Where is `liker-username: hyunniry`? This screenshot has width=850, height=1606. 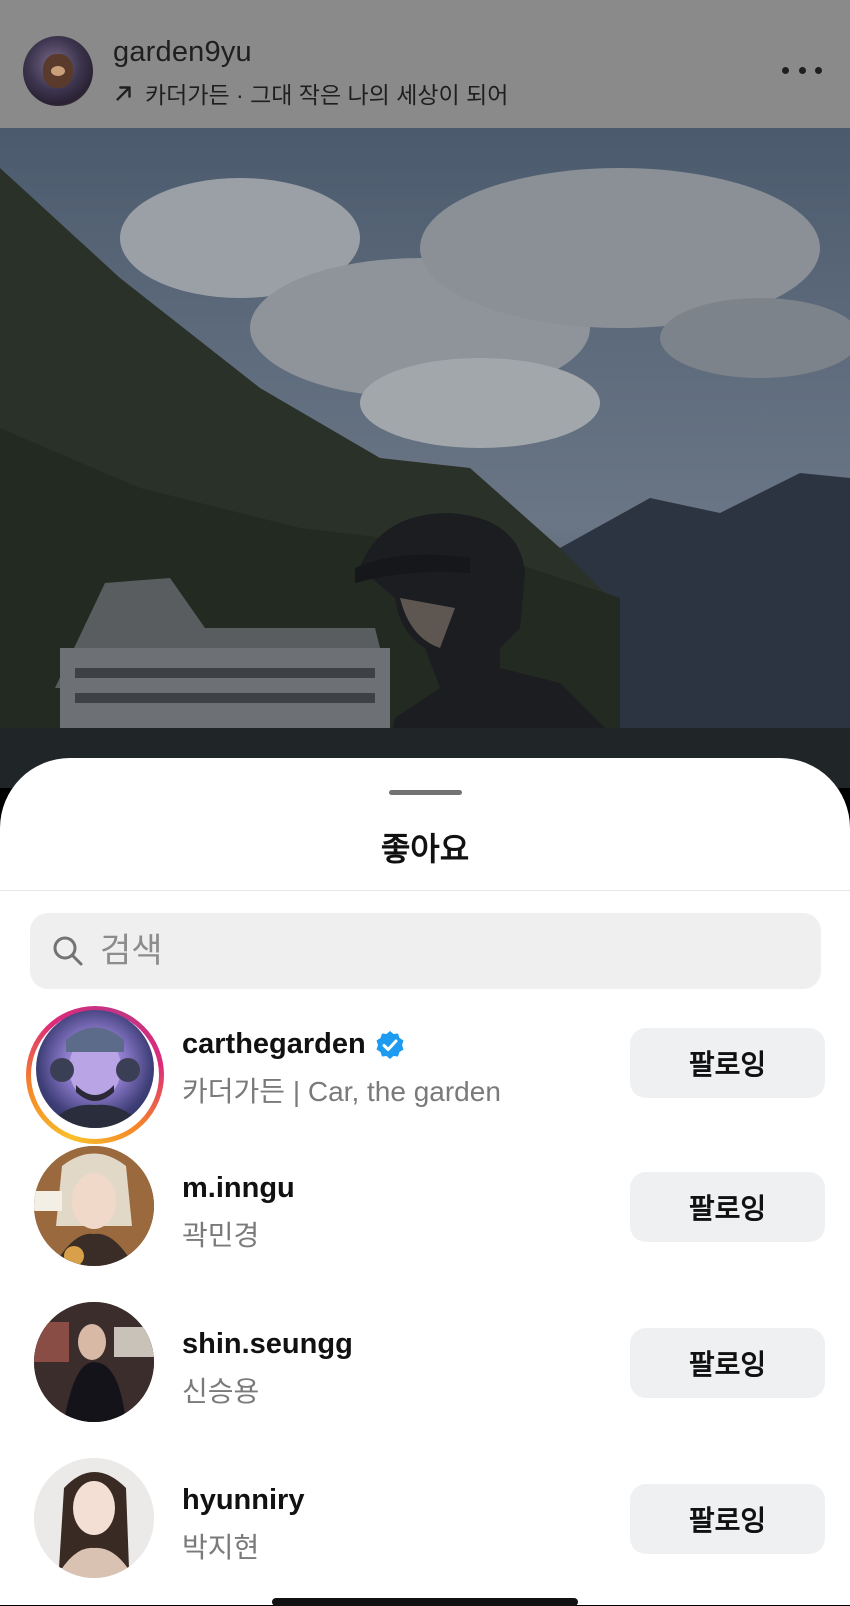
liker-username: hyunniry is located at coordinates (243, 1500).